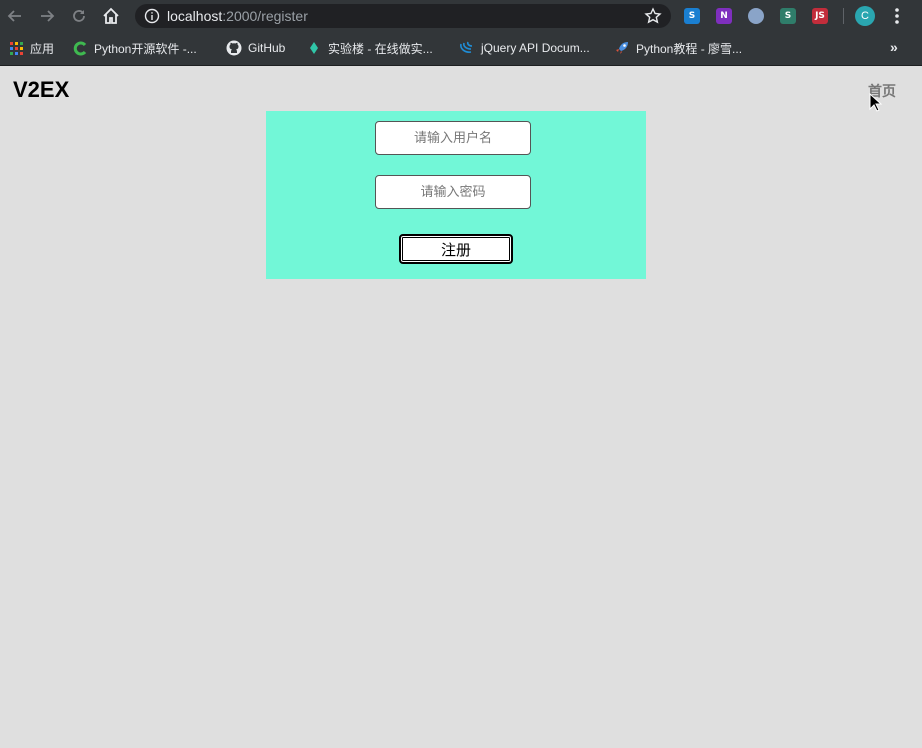  I want to click on reload-icon, so click(79, 16).